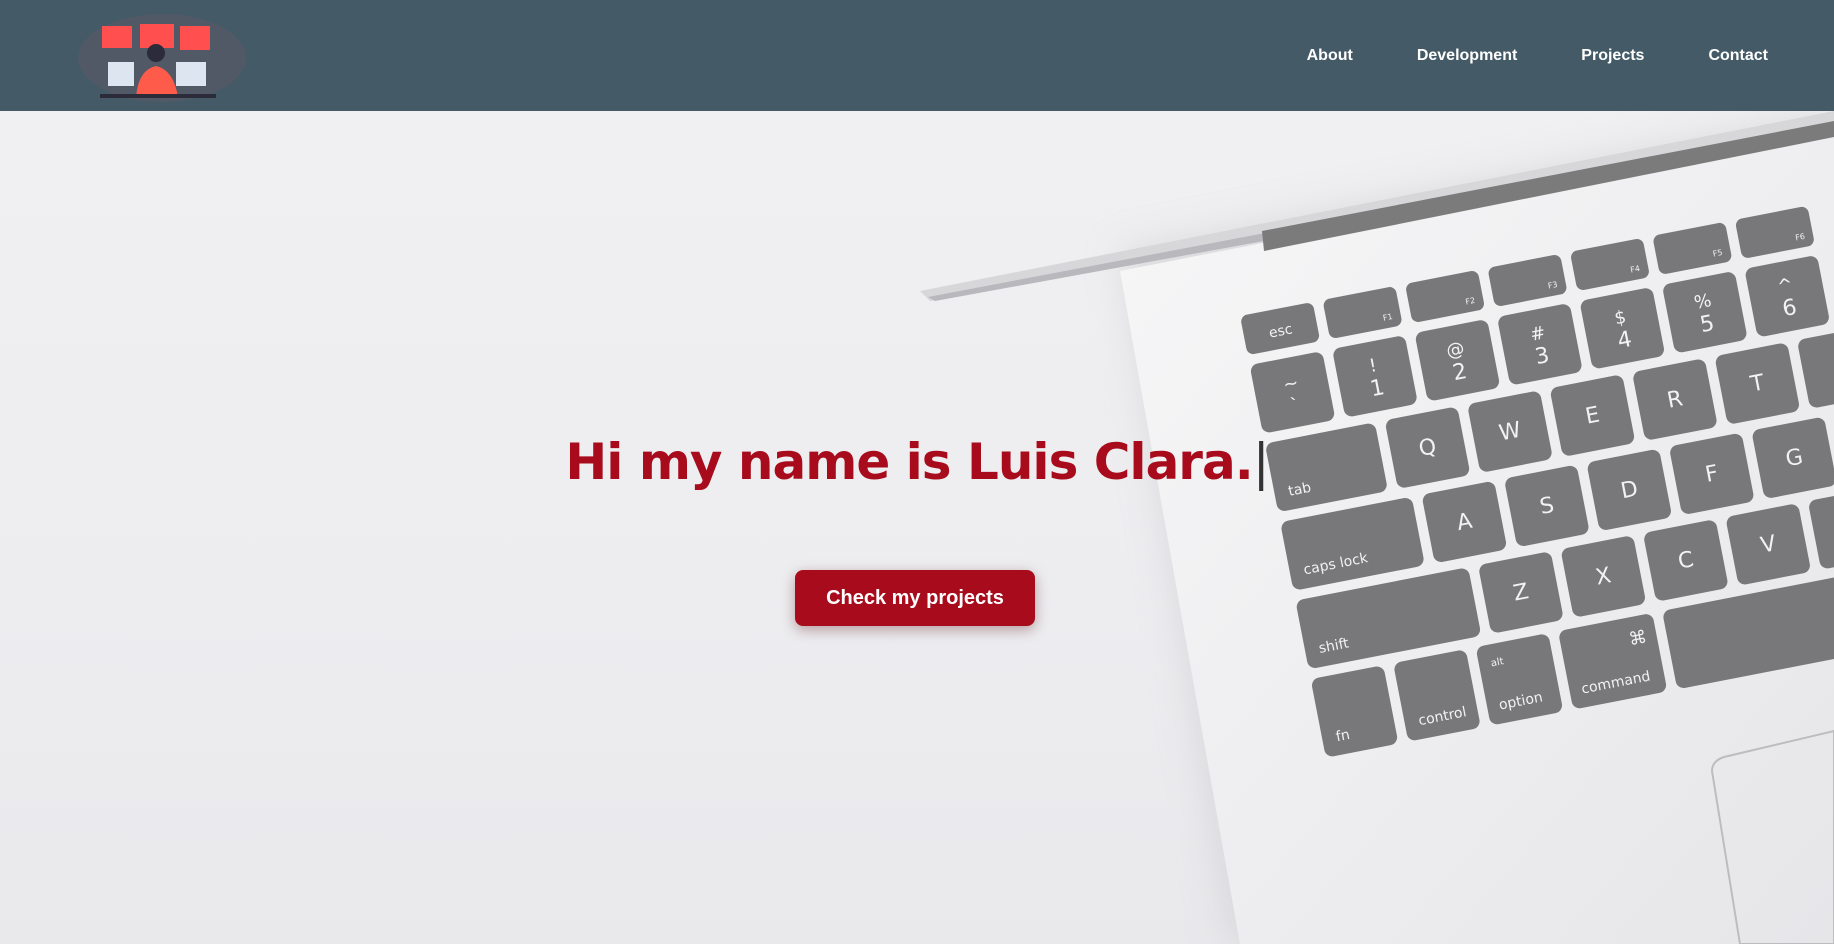 The image size is (1834, 944). What do you see at coordinates (1612, 56) in the screenshot?
I see `nav-projects: Projects` at bounding box center [1612, 56].